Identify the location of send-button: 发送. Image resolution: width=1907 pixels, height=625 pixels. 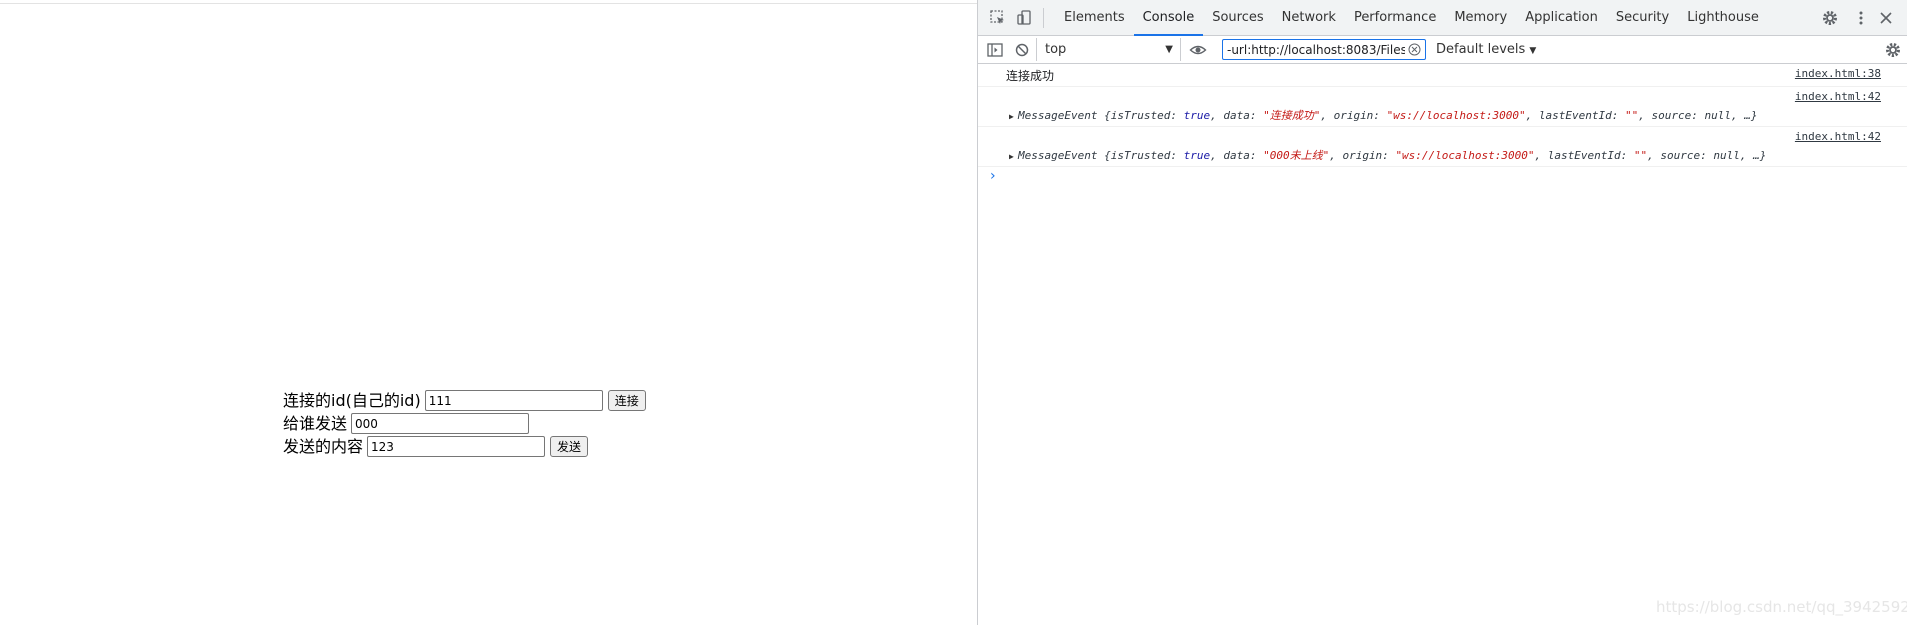
(569, 446).